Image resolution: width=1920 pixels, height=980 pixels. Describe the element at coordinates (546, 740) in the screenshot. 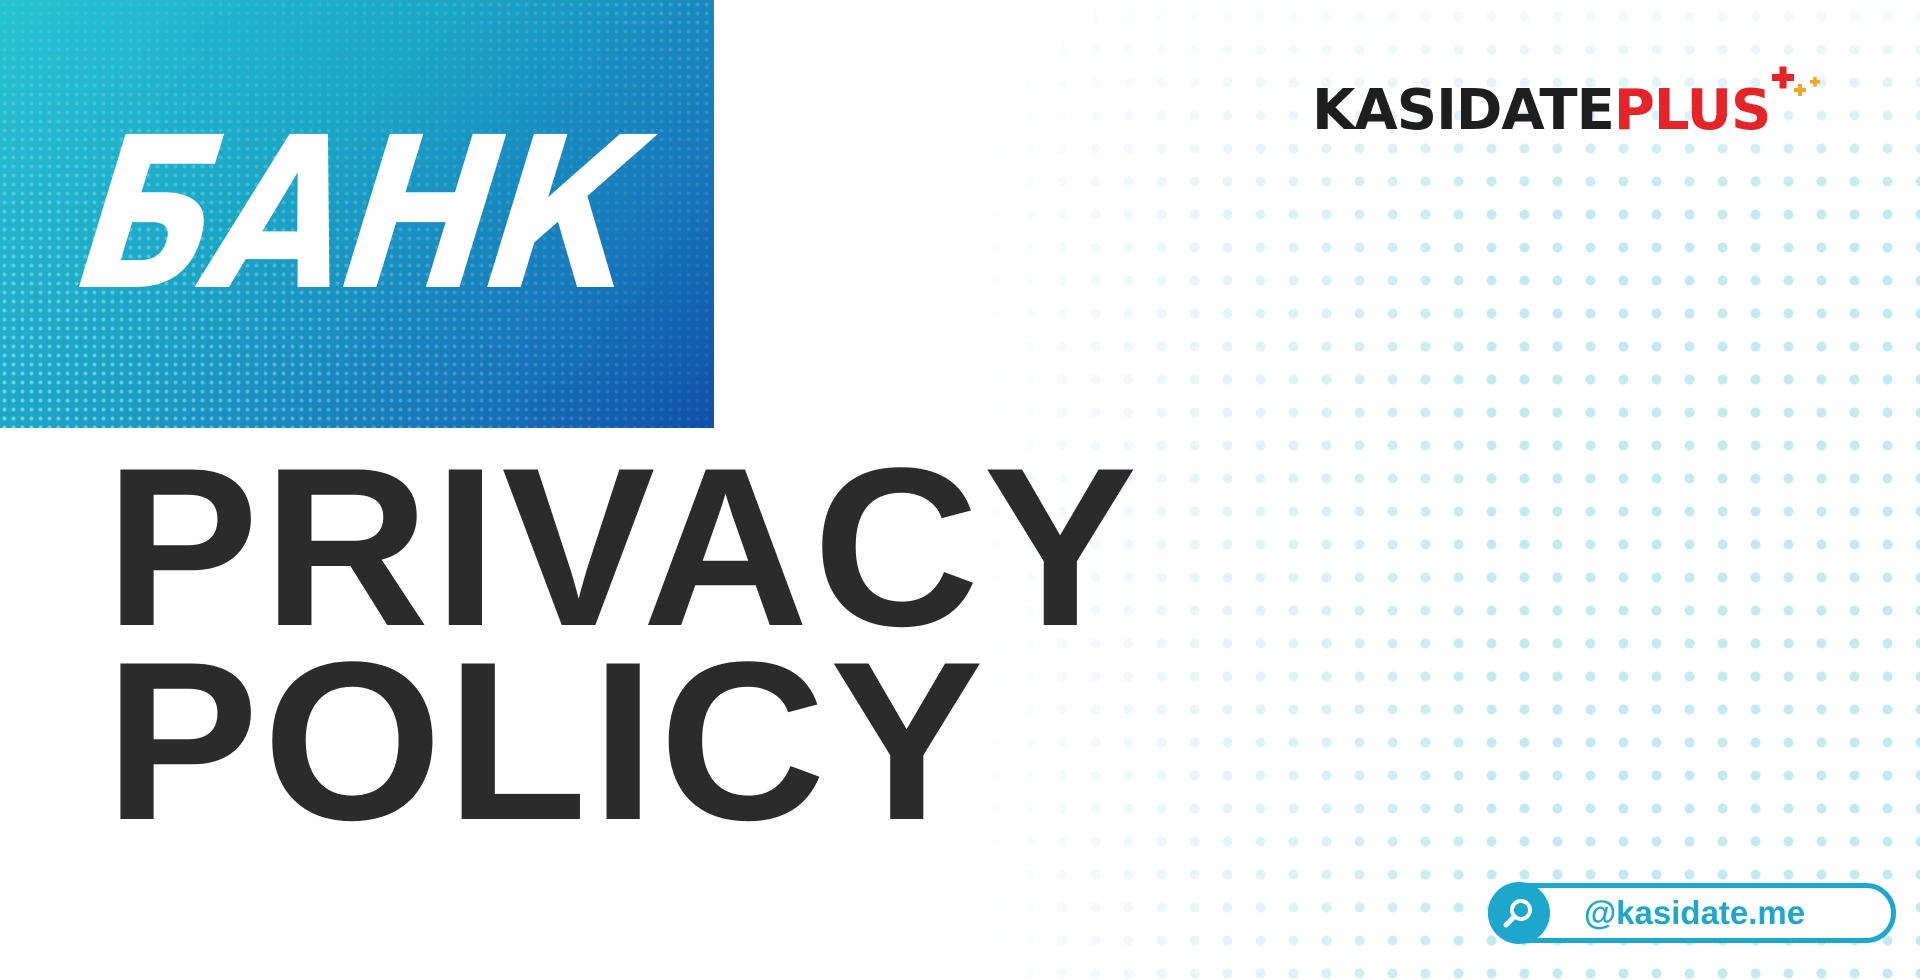

I see `headline-line-2: POLICY` at that location.